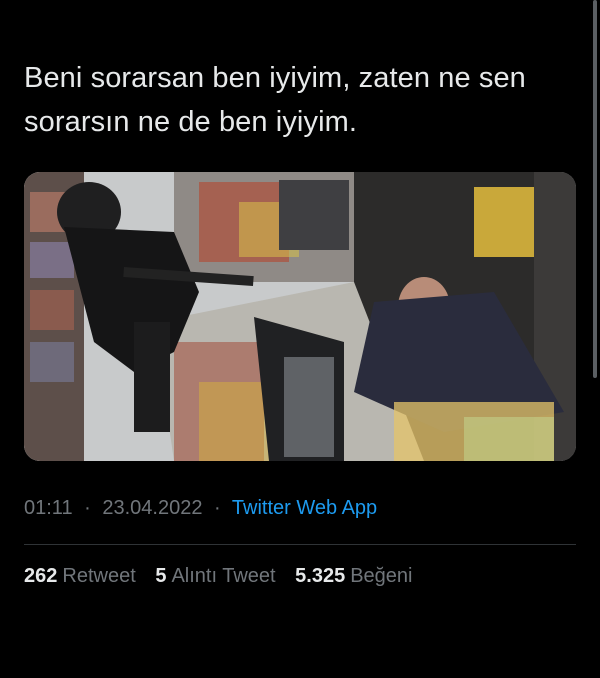 This screenshot has width=600, height=678. I want to click on tweet-date: 23.04.2022, so click(152, 508).